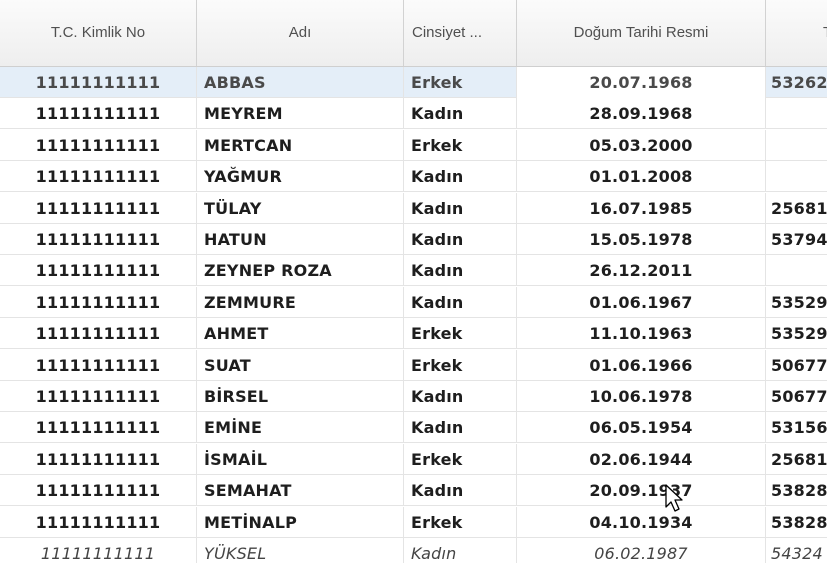 The height and width of the screenshot is (563, 827). I want to click on cell-name: ABBAS, so click(300, 82).